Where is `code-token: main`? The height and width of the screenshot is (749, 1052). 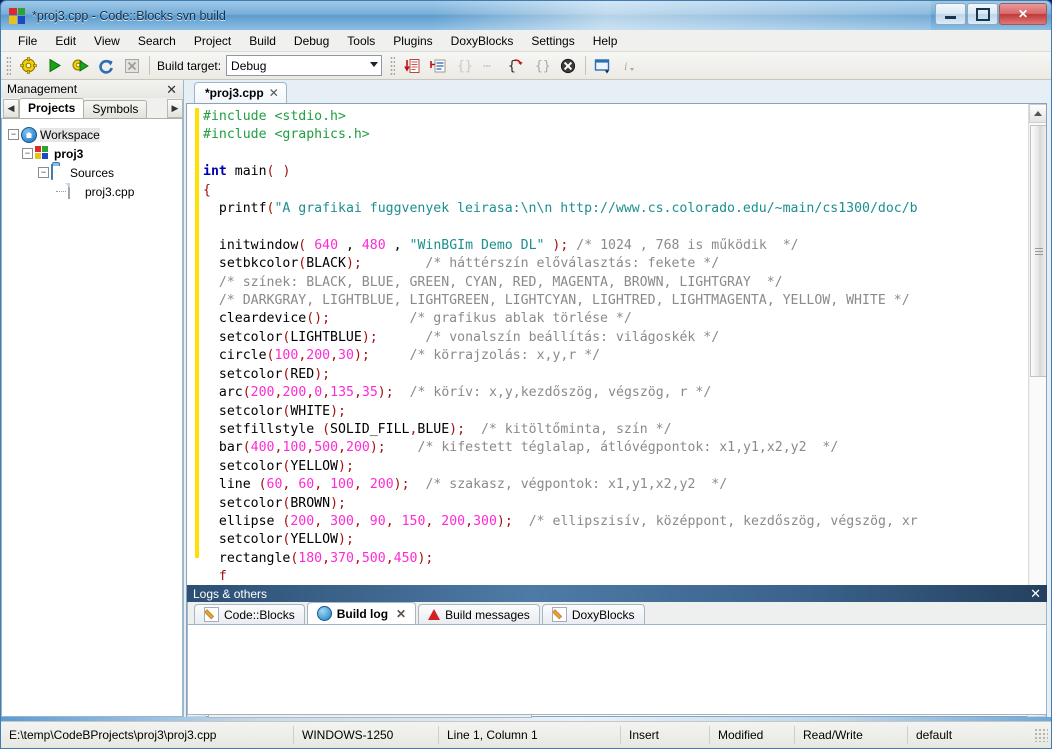
code-token: main is located at coordinates (246, 172).